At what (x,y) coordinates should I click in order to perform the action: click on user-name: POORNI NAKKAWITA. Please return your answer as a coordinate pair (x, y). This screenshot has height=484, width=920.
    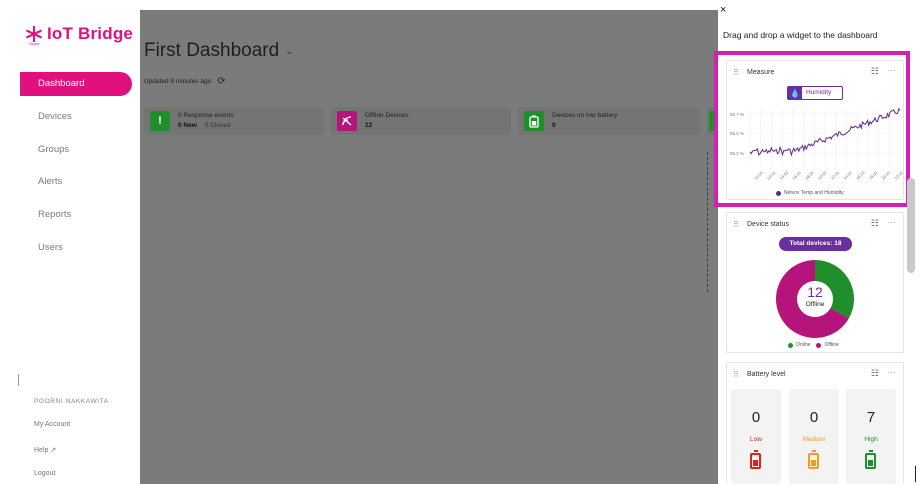
    Looking at the image, I should click on (71, 401).